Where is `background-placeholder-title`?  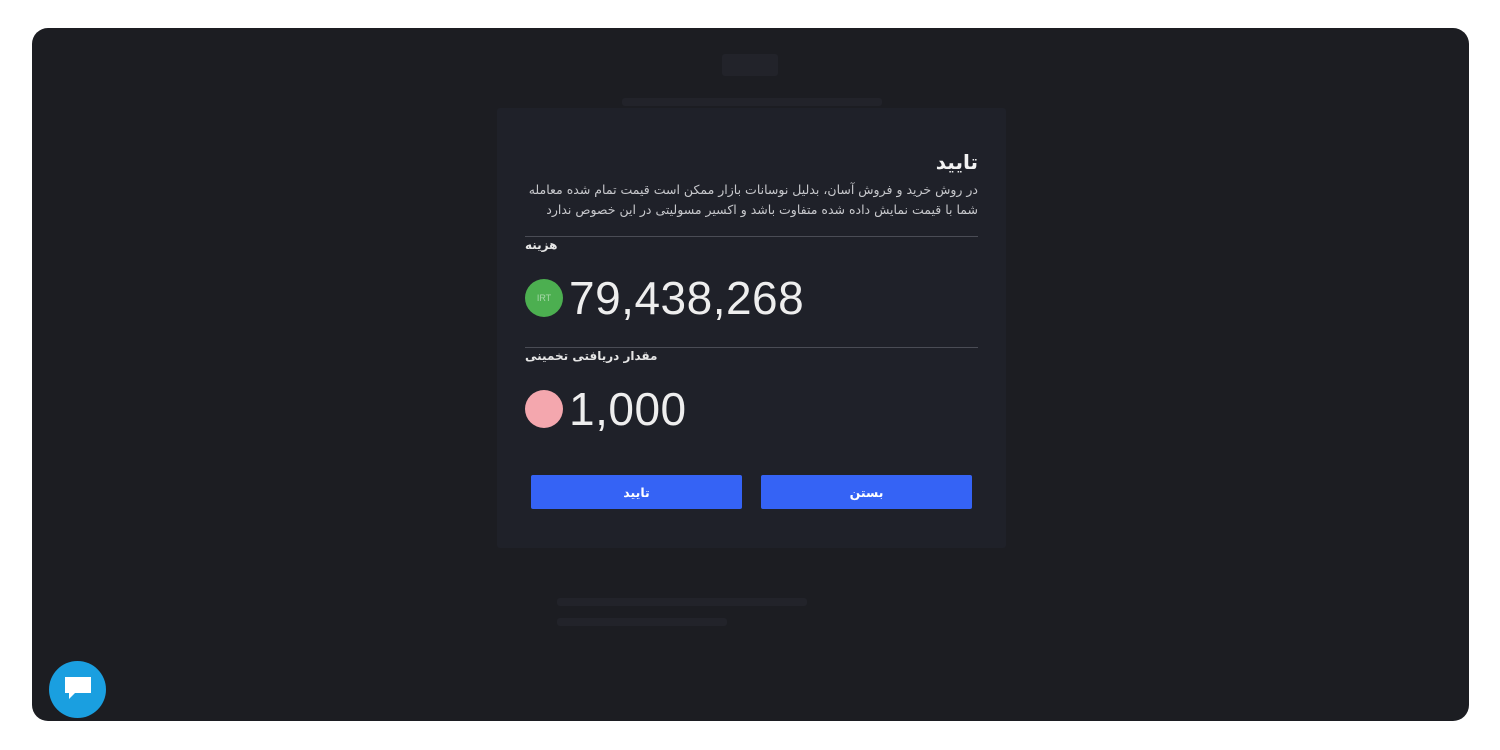 background-placeholder-title is located at coordinates (750, 65).